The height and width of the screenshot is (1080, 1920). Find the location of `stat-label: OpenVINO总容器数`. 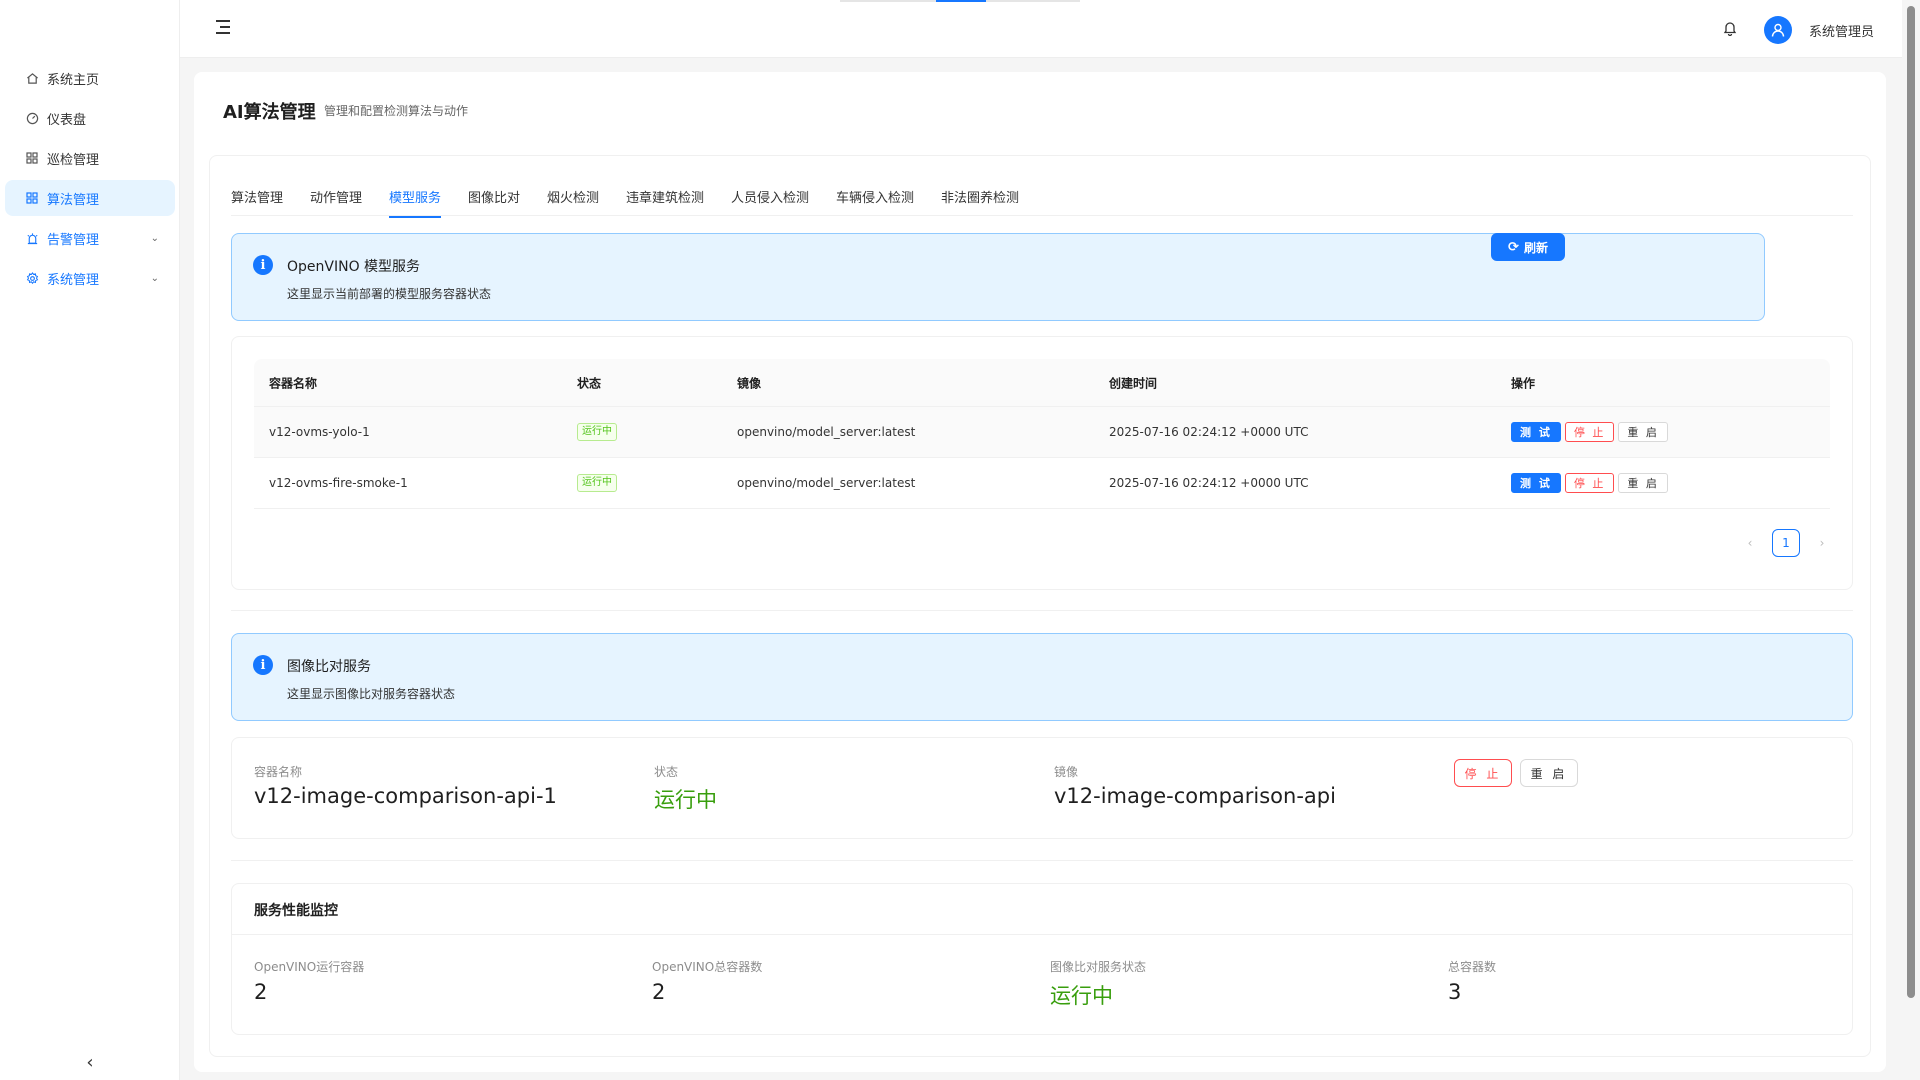

stat-label: OpenVINO总容器数 is located at coordinates (707, 967).